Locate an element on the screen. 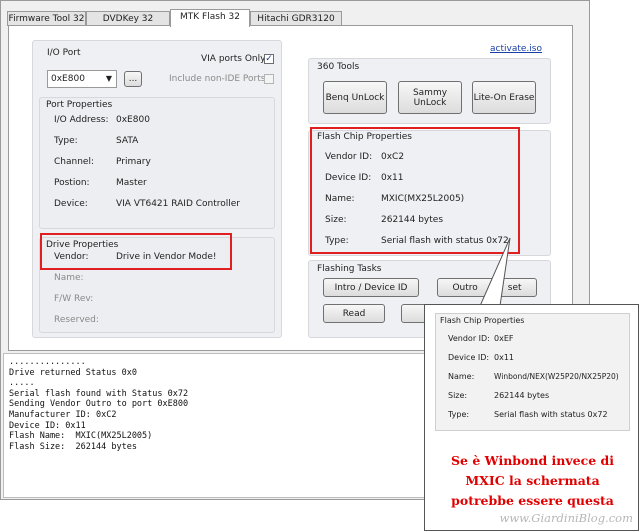  popup-device-id-value: 0x11 is located at coordinates (504, 357).